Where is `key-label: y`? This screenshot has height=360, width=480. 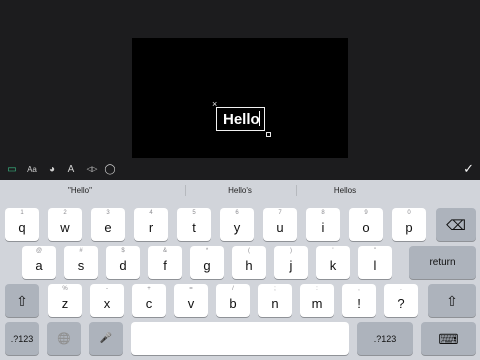 key-label: y is located at coordinates (237, 227).